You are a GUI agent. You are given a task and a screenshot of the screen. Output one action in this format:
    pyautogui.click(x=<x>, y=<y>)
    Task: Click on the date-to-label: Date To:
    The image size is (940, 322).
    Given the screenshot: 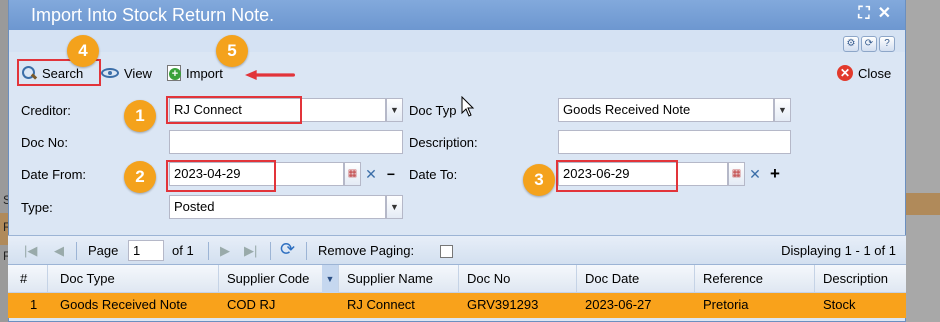 What is the action you would take?
    pyautogui.click(x=433, y=174)
    